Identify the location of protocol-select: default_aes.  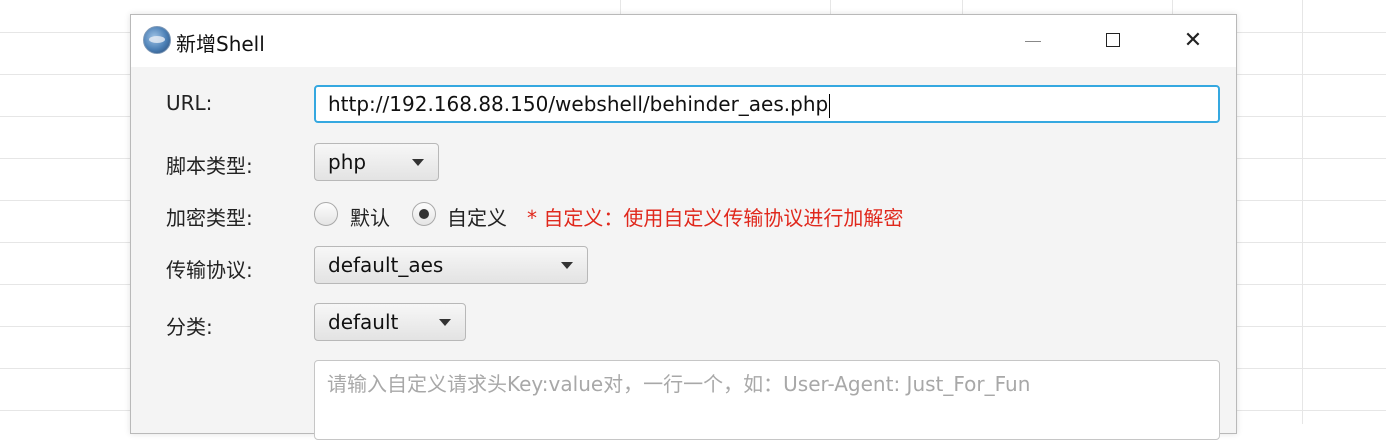
(451, 265).